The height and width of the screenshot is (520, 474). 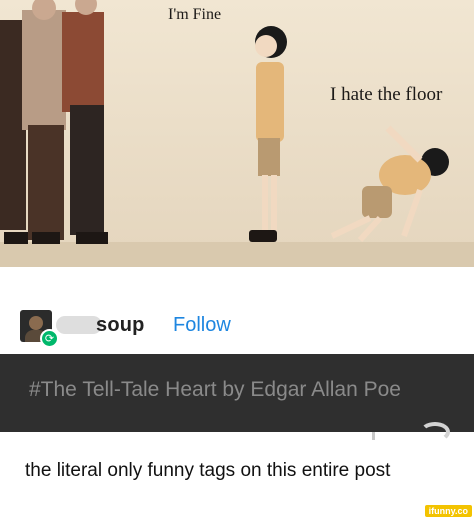 I want to click on watermark: ifunny.co, so click(x=448, y=511).